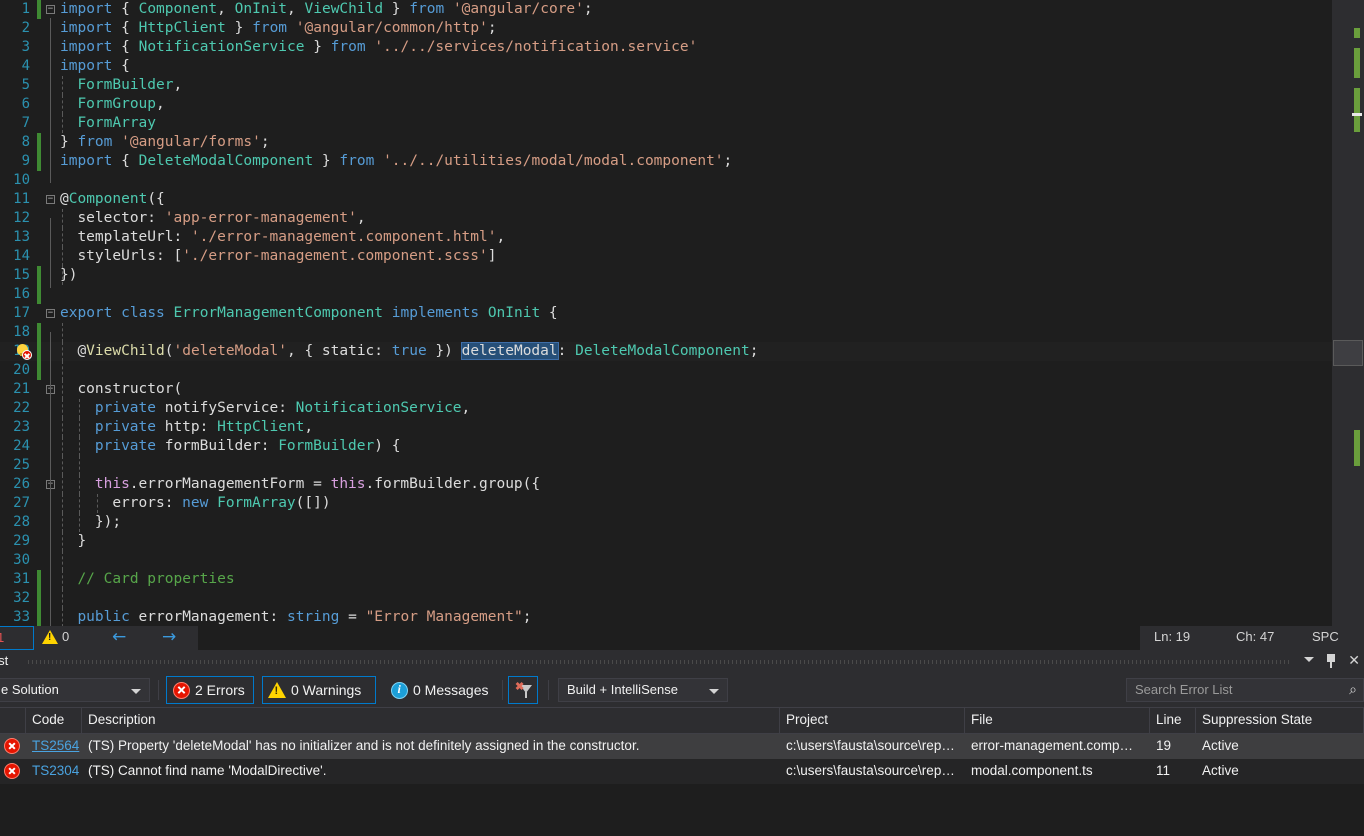 This screenshot has height=836, width=1364. Describe the element at coordinates (1245, 690) in the screenshot. I see `search-error-list-box: Search Error List ⌕` at that location.